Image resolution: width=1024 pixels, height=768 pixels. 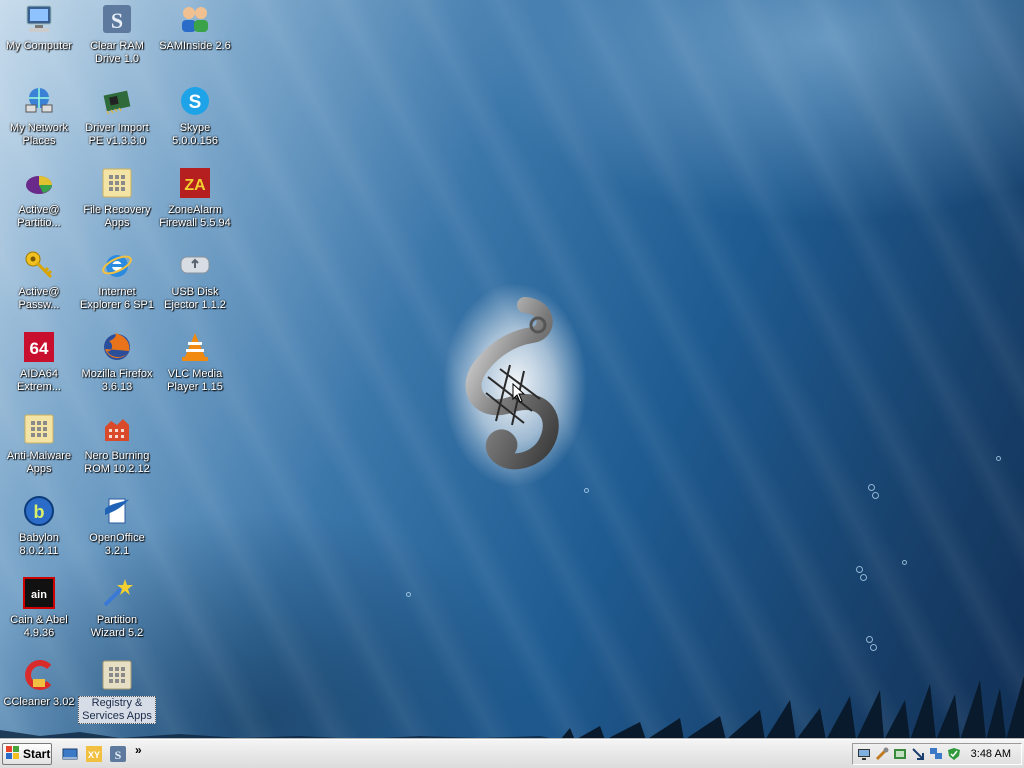 I want to click on desktop-icon-file-recovery: File Recovery Apps, so click(x=117, y=206).